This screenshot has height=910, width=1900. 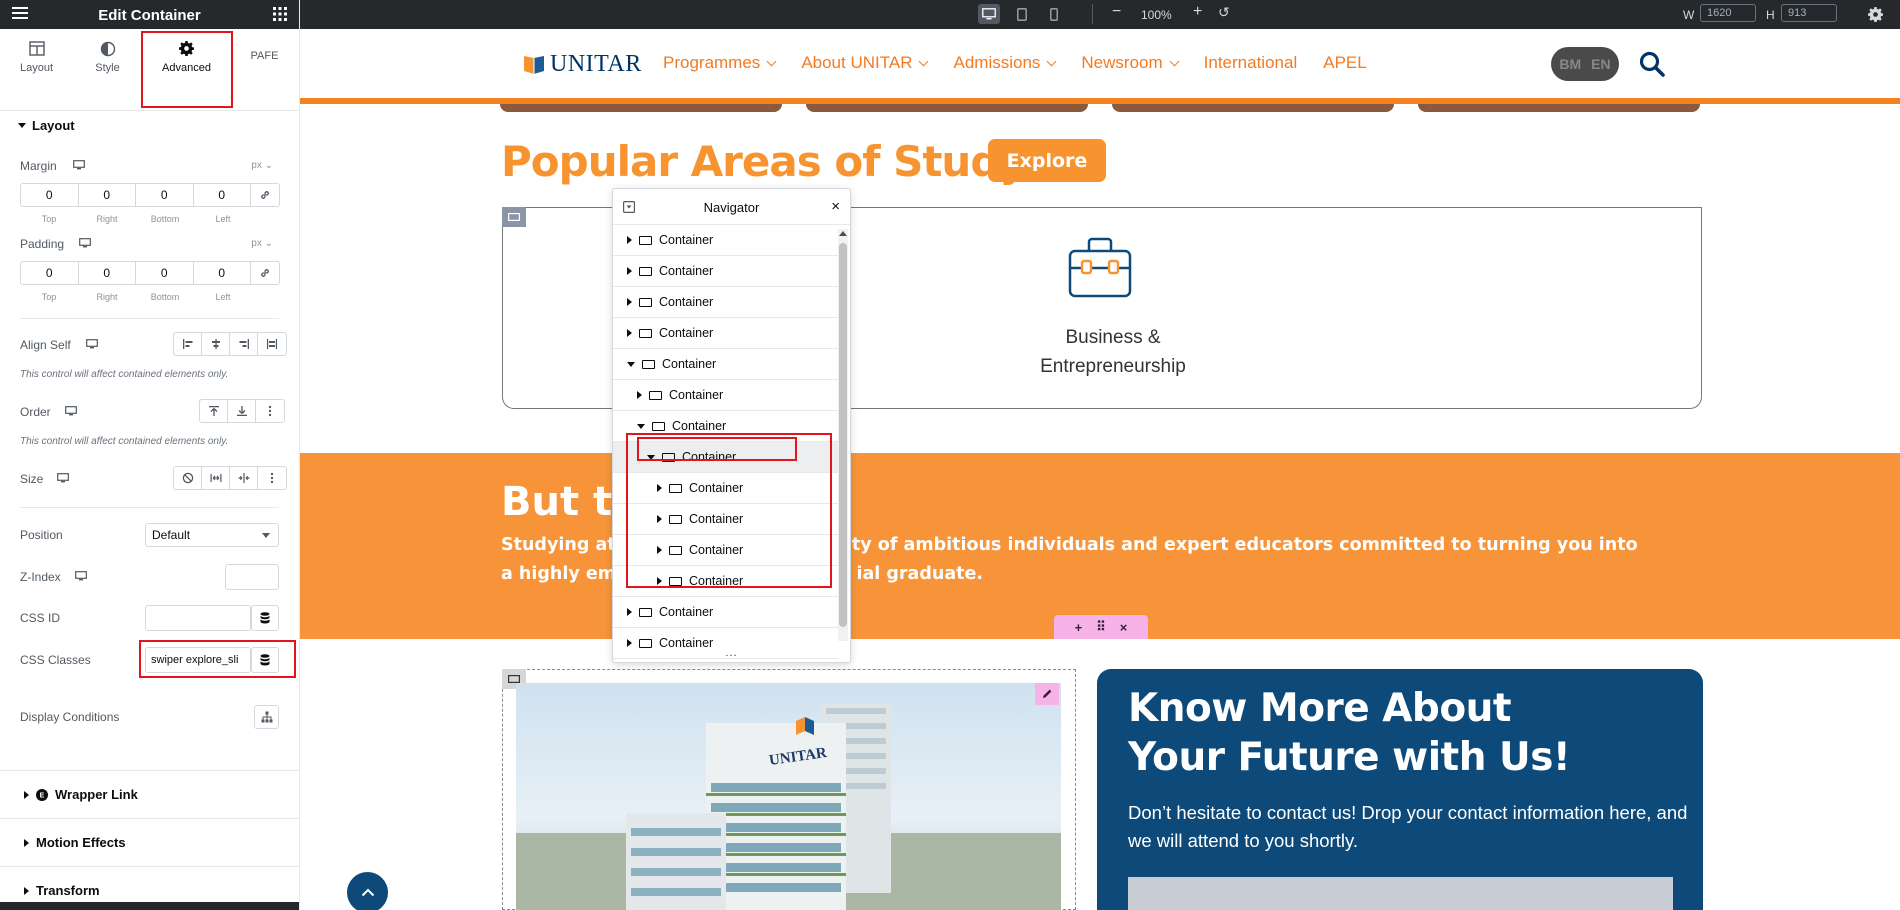 I want to click on dynamic-tags-button, so click(x=265, y=618).